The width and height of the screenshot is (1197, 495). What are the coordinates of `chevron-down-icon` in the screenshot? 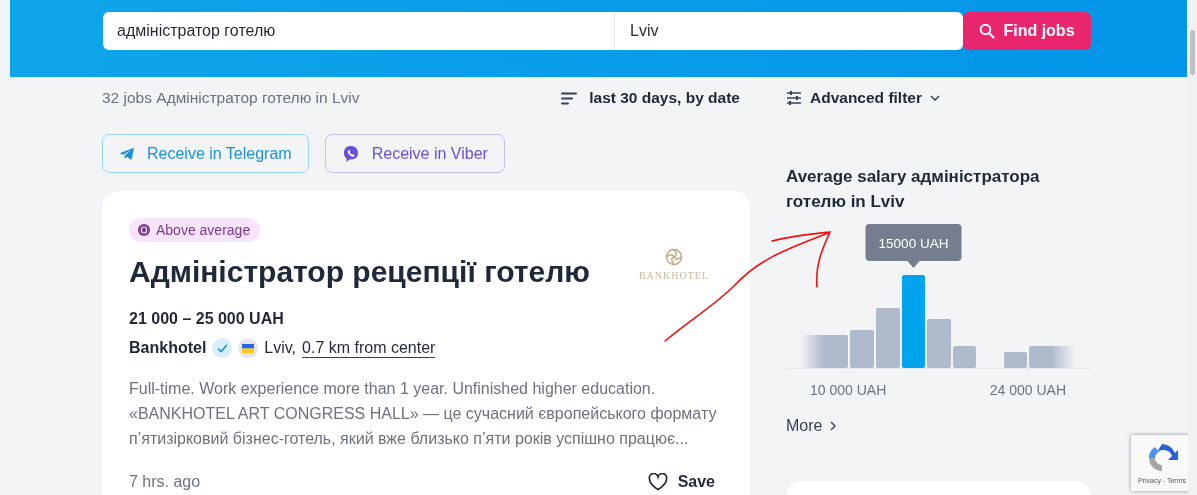 It's located at (935, 98).